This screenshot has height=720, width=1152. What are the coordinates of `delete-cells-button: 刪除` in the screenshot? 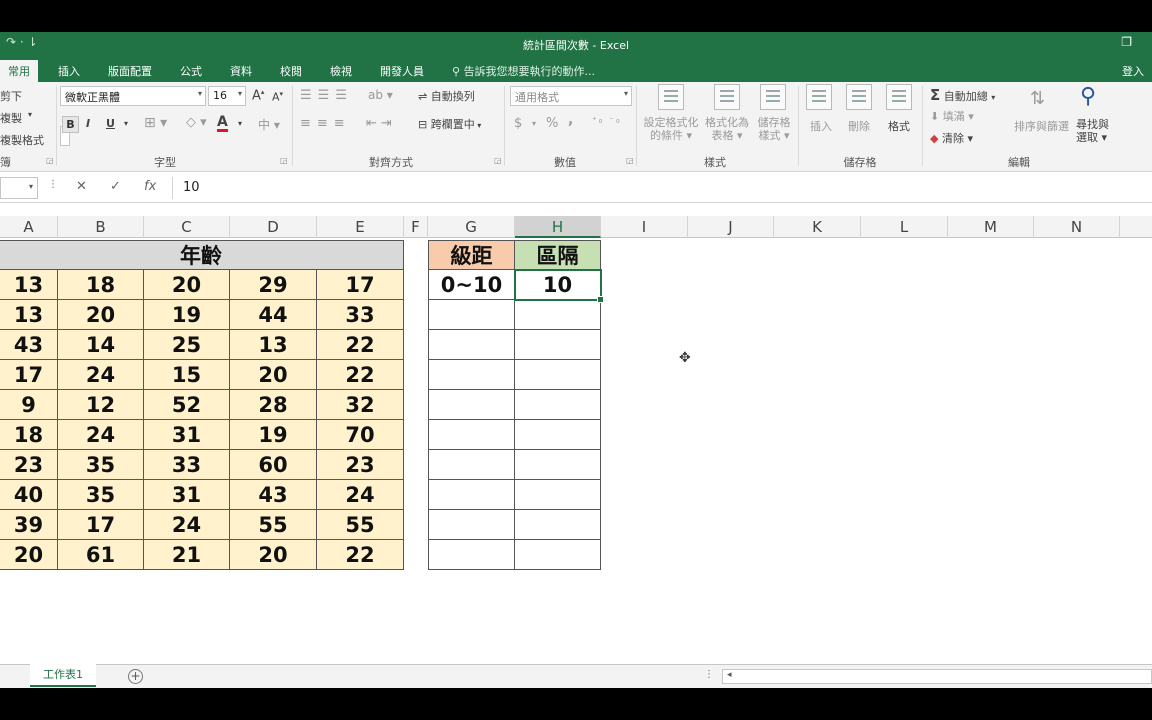 It's located at (859, 126).